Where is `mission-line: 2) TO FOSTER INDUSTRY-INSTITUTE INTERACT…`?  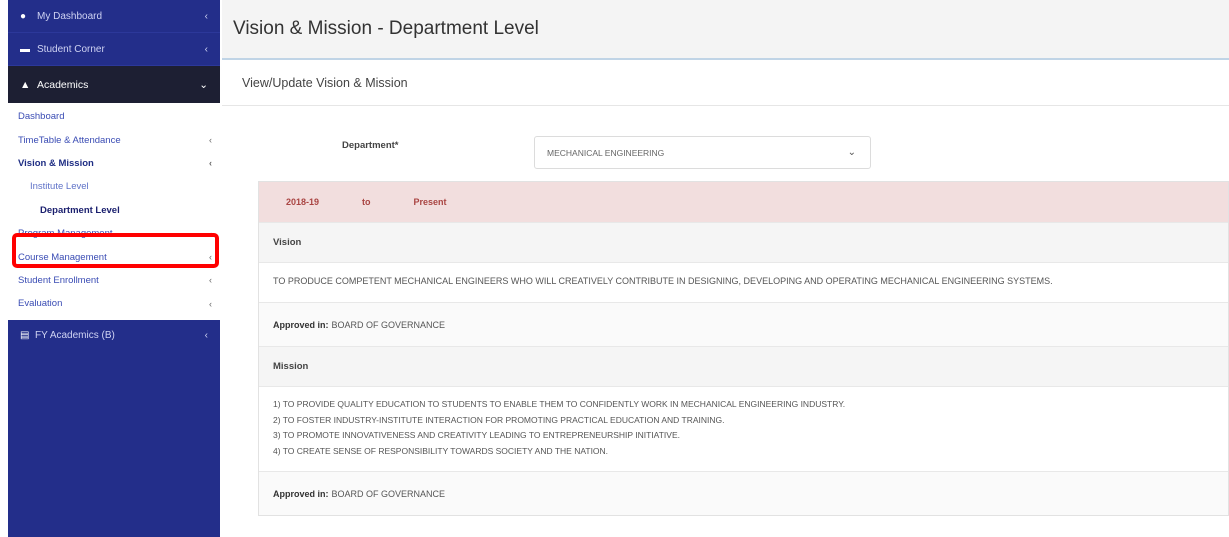 mission-line: 2) TO FOSTER INDUSTRY-INSTITUTE INTERACT… is located at coordinates (499, 419).